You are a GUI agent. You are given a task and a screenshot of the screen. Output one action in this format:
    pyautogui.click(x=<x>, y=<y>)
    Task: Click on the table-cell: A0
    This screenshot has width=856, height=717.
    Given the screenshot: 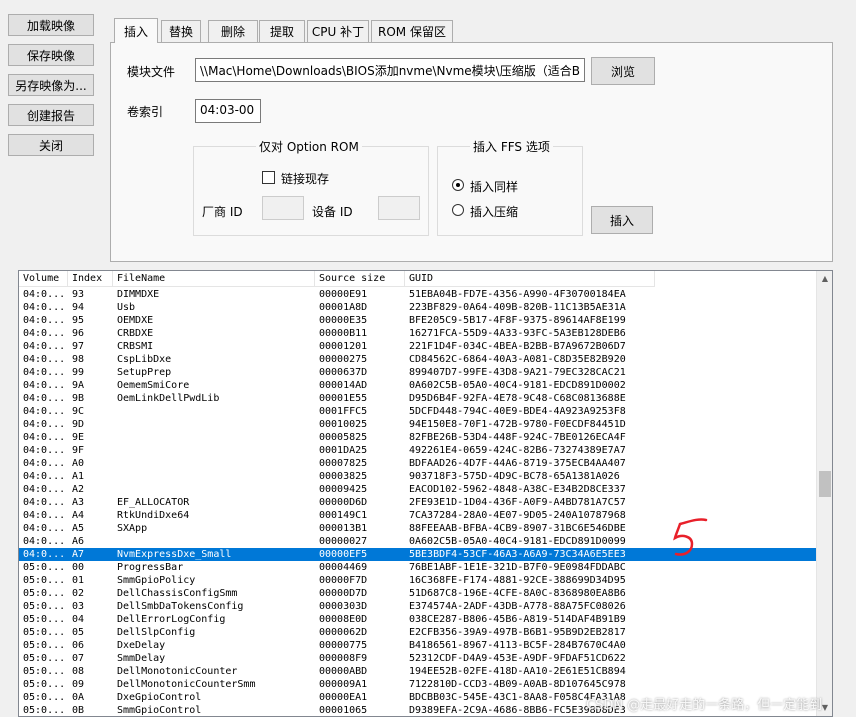 What is the action you would take?
    pyautogui.click(x=78, y=463)
    